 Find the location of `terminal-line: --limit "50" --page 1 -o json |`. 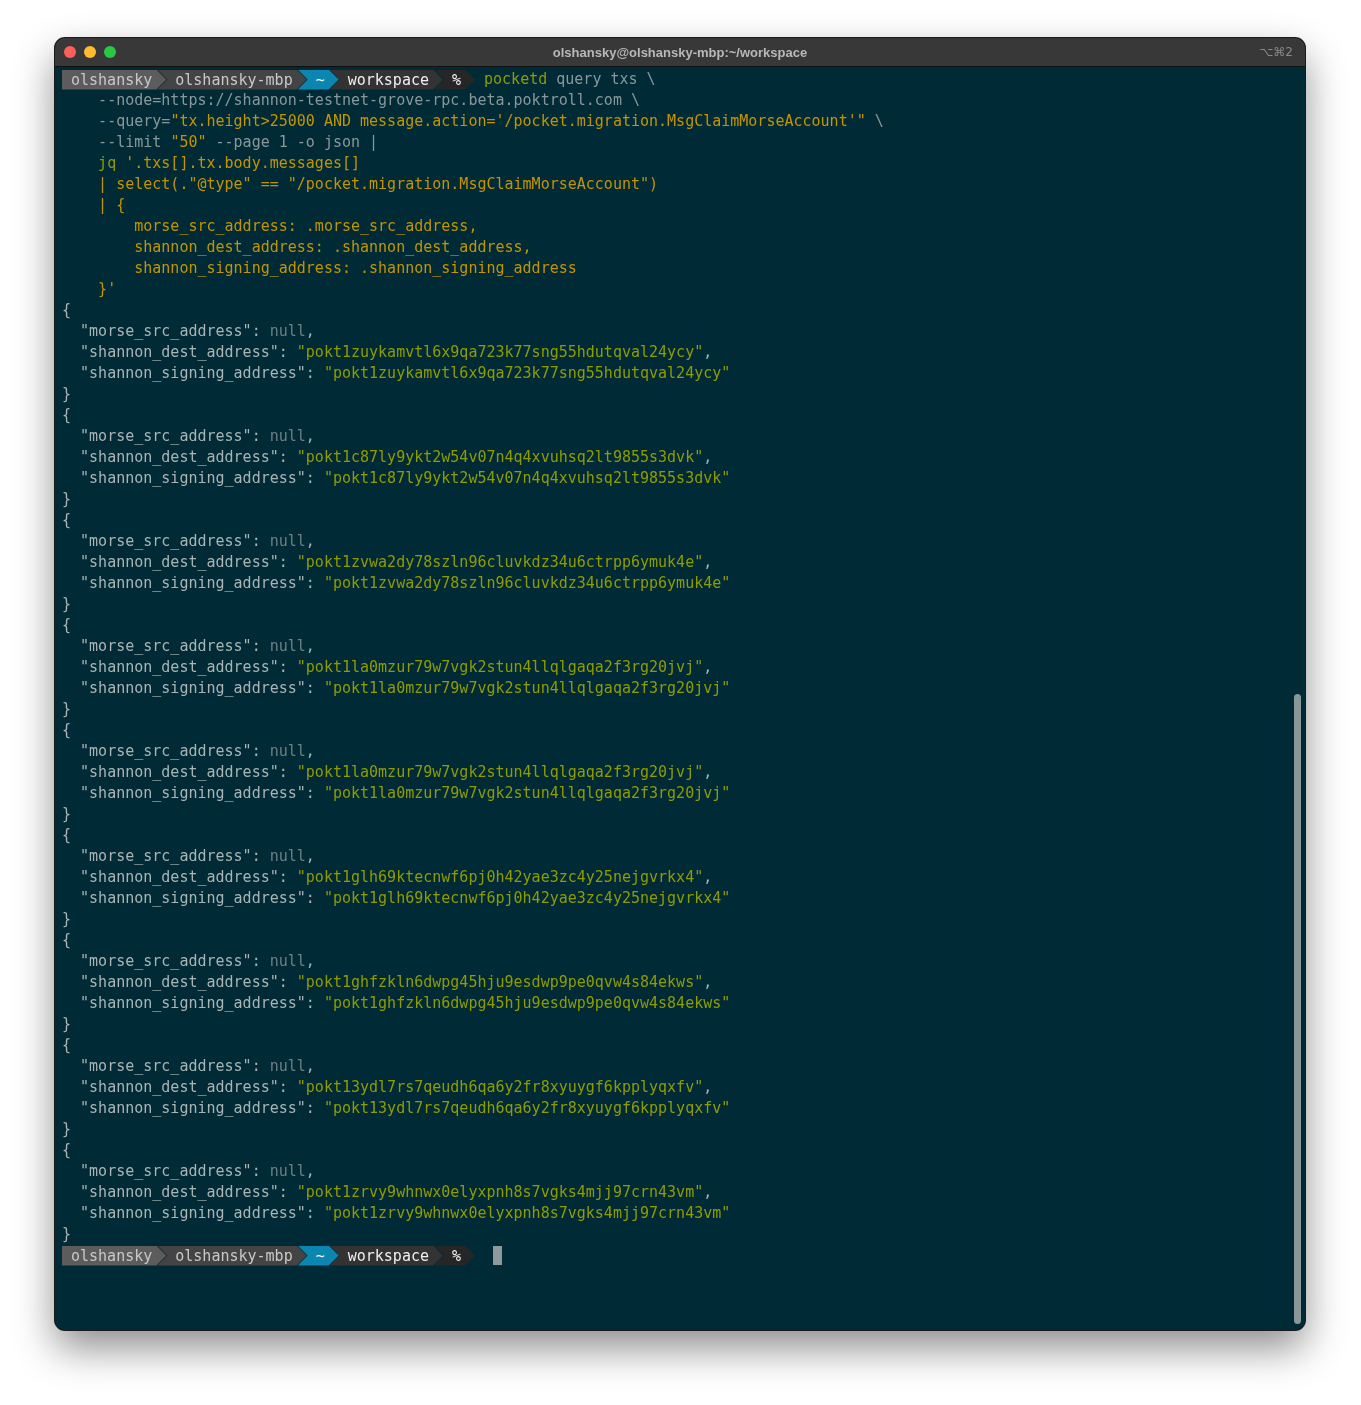

terminal-line: --limit "50" --page 1 -o json | is located at coordinates (238, 142).